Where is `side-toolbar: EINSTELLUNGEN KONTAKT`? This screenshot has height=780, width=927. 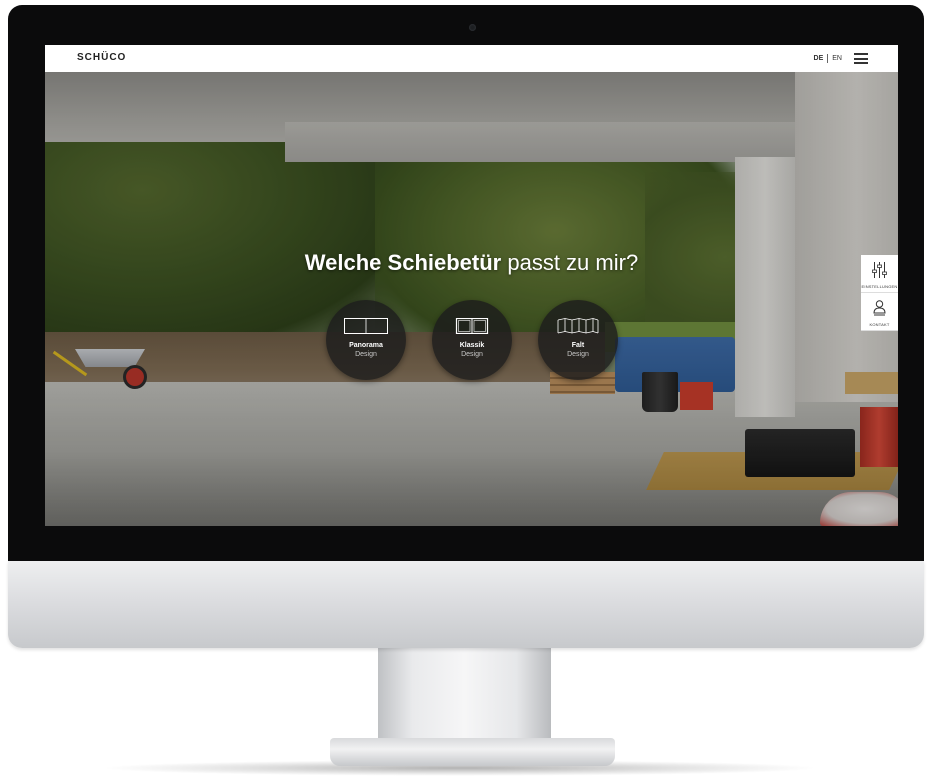 side-toolbar: EINSTELLUNGEN KONTAKT is located at coordinates (879, 293).